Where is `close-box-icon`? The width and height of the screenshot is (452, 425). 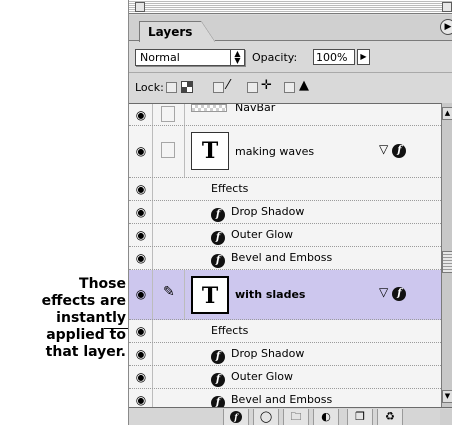
close-box-icon is located at coordinates (140, 7).